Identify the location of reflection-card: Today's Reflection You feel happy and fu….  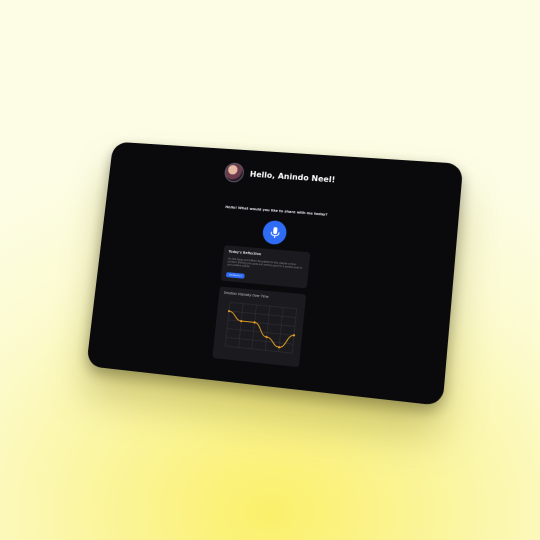
(265, 267).